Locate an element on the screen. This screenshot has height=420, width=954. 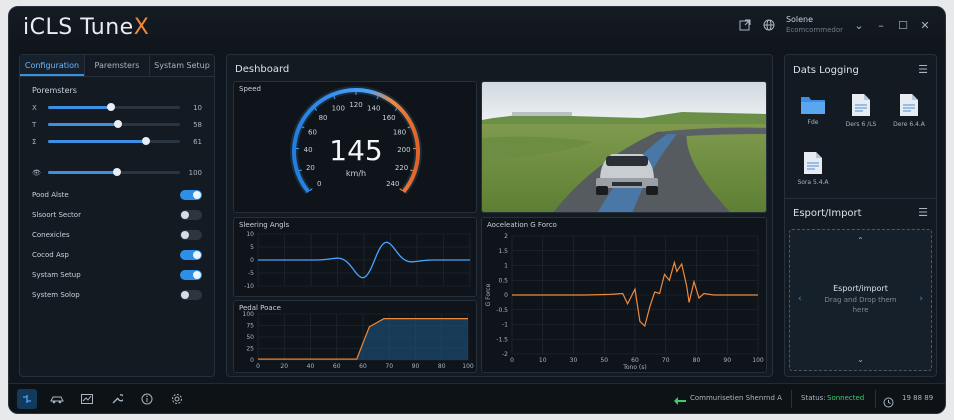
parameter-slider: X 10 is located at coordinates (117, 107).